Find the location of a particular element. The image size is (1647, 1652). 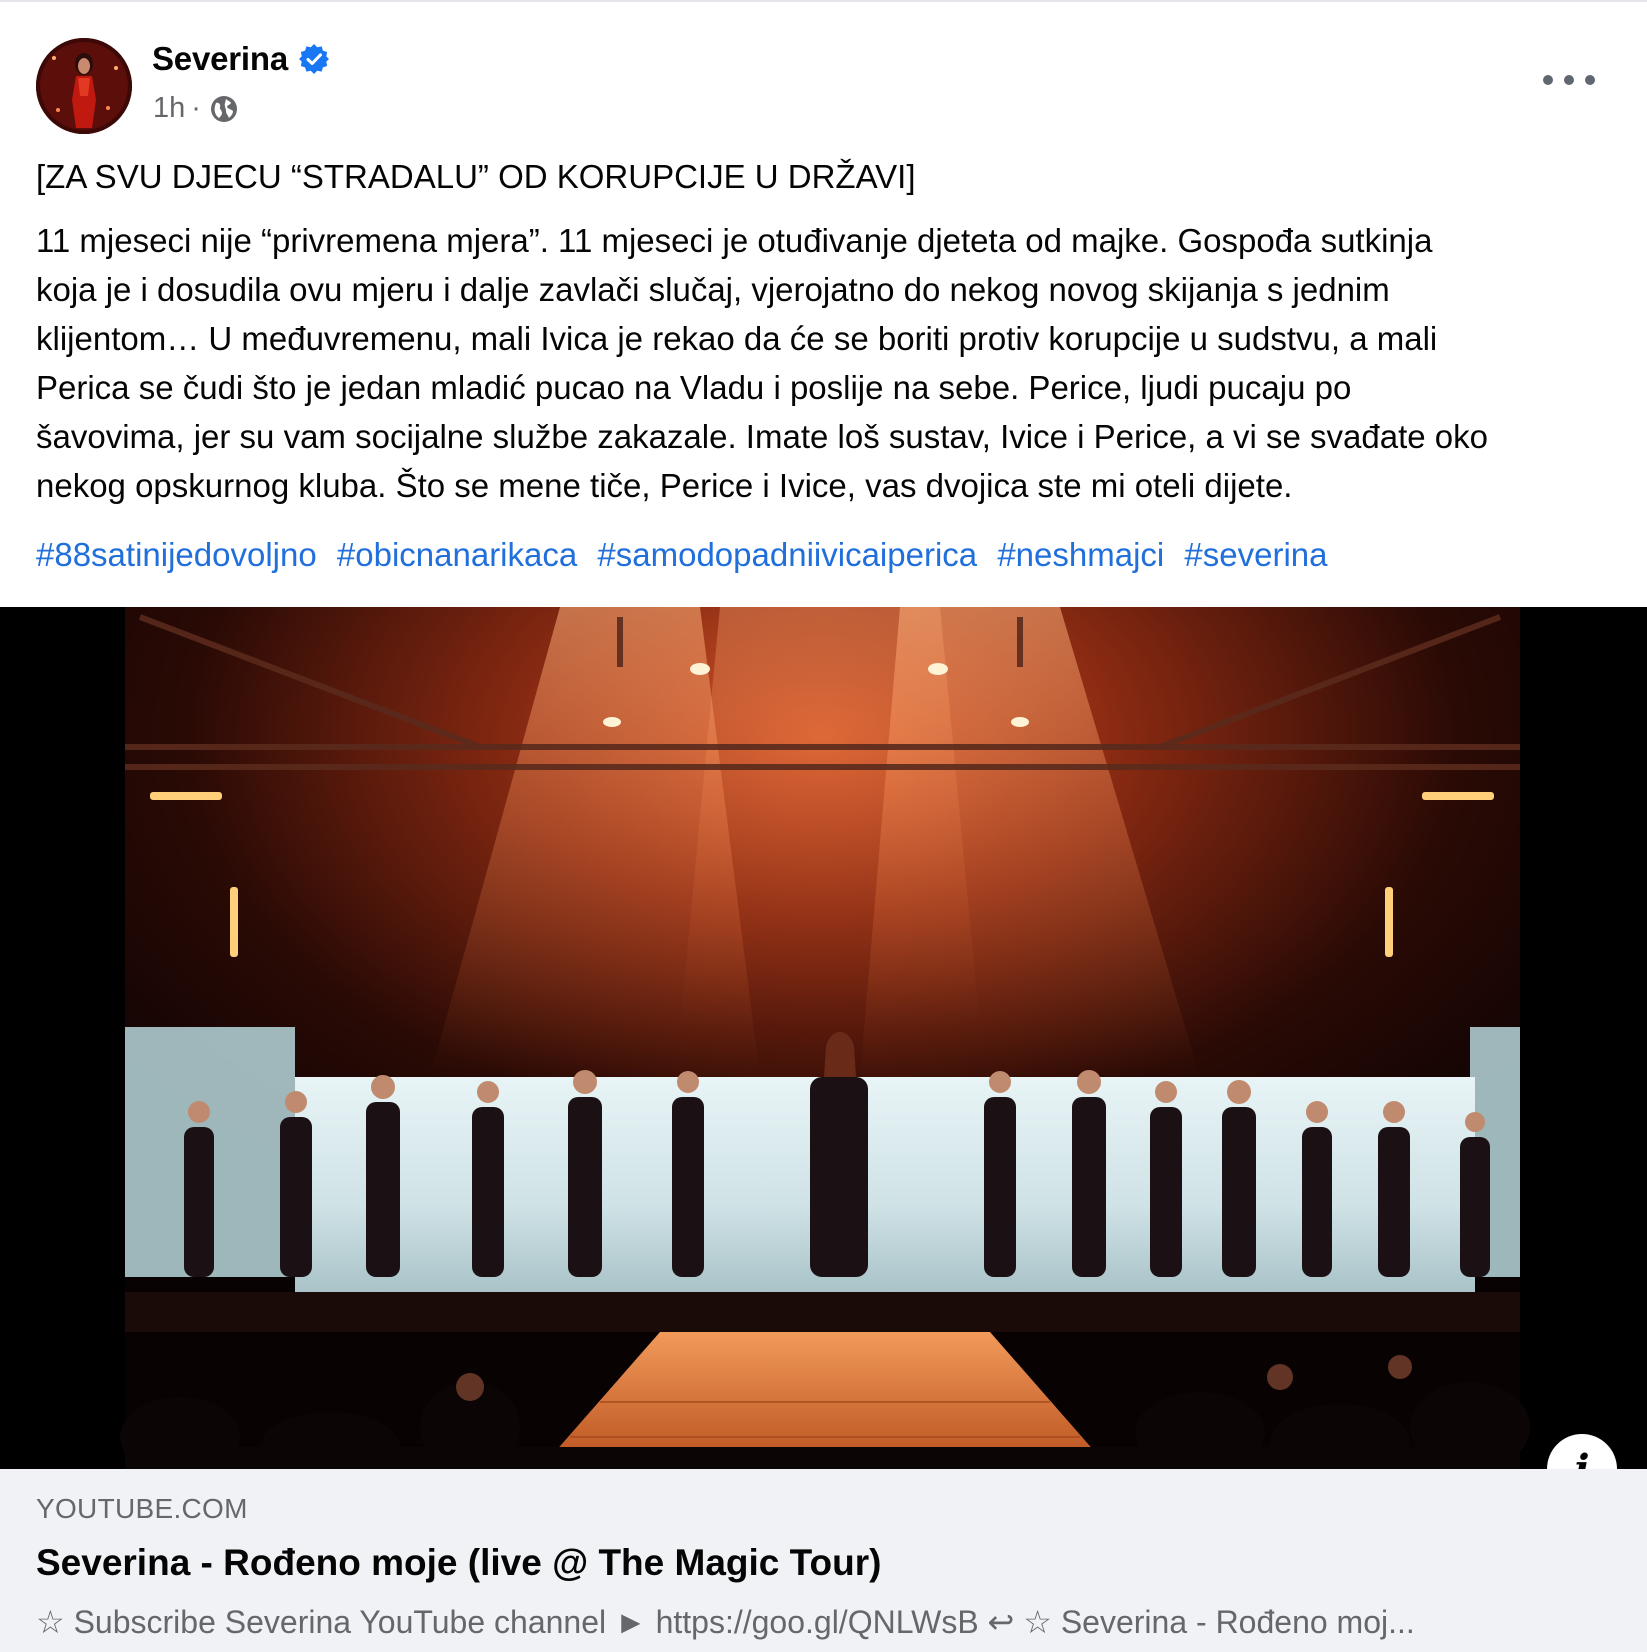

hashtag-link: #obicnanarikaca is located at coordinates (457, 554).